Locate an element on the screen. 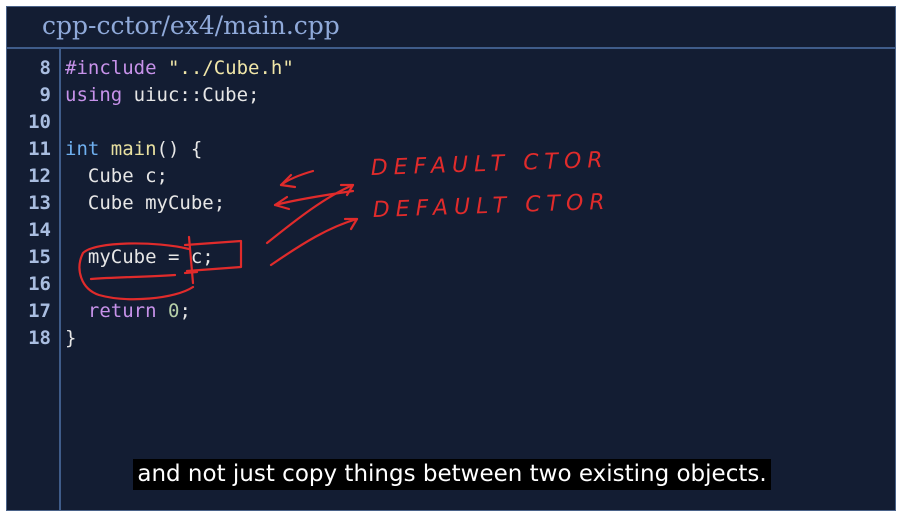 The image size is (906, 517). code-token: #include is located at coordinates (111, 68).